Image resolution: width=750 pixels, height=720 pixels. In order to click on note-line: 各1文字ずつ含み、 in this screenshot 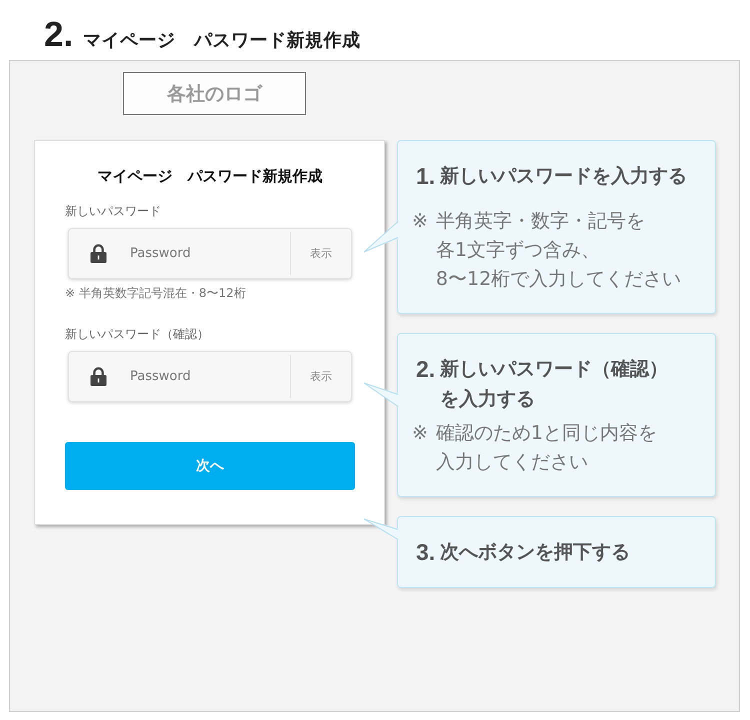, I will do `click(518, 250)`.